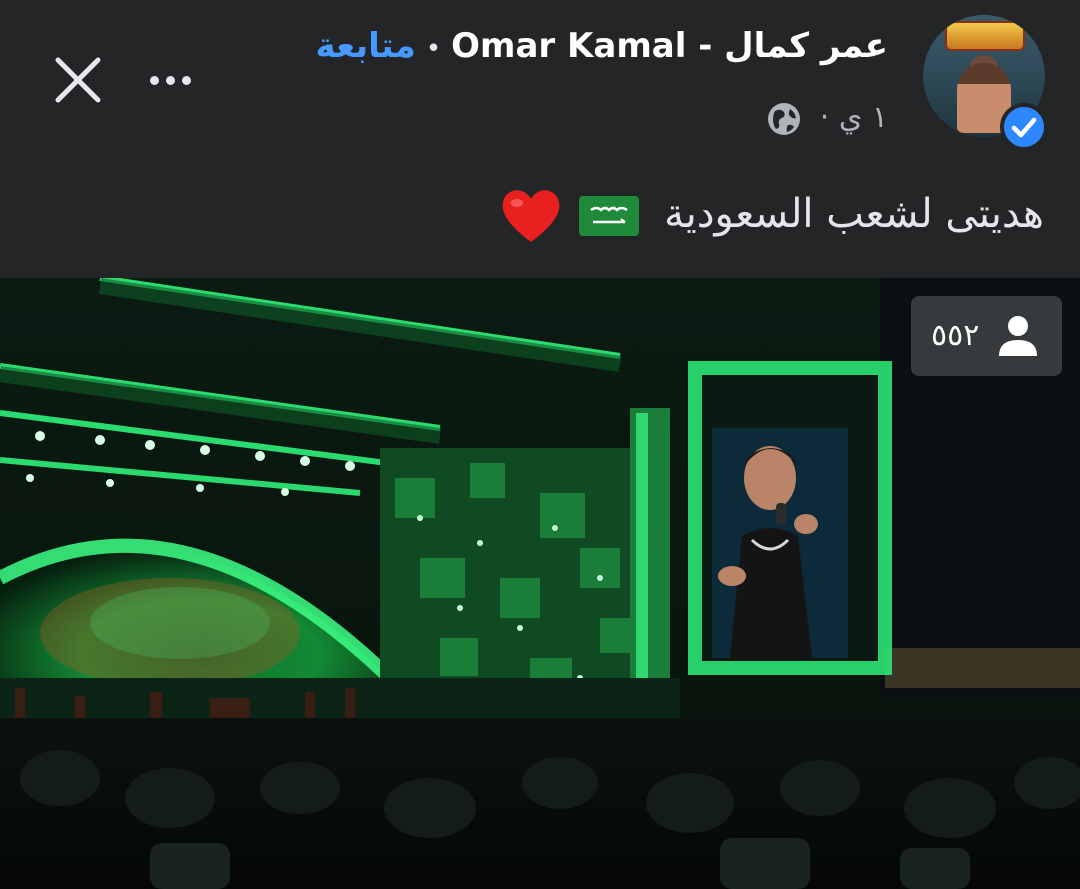 The width and height of the screenshot is (1080, 889). I want to click on post-meta: ١ ي ·, so click(827, 118).